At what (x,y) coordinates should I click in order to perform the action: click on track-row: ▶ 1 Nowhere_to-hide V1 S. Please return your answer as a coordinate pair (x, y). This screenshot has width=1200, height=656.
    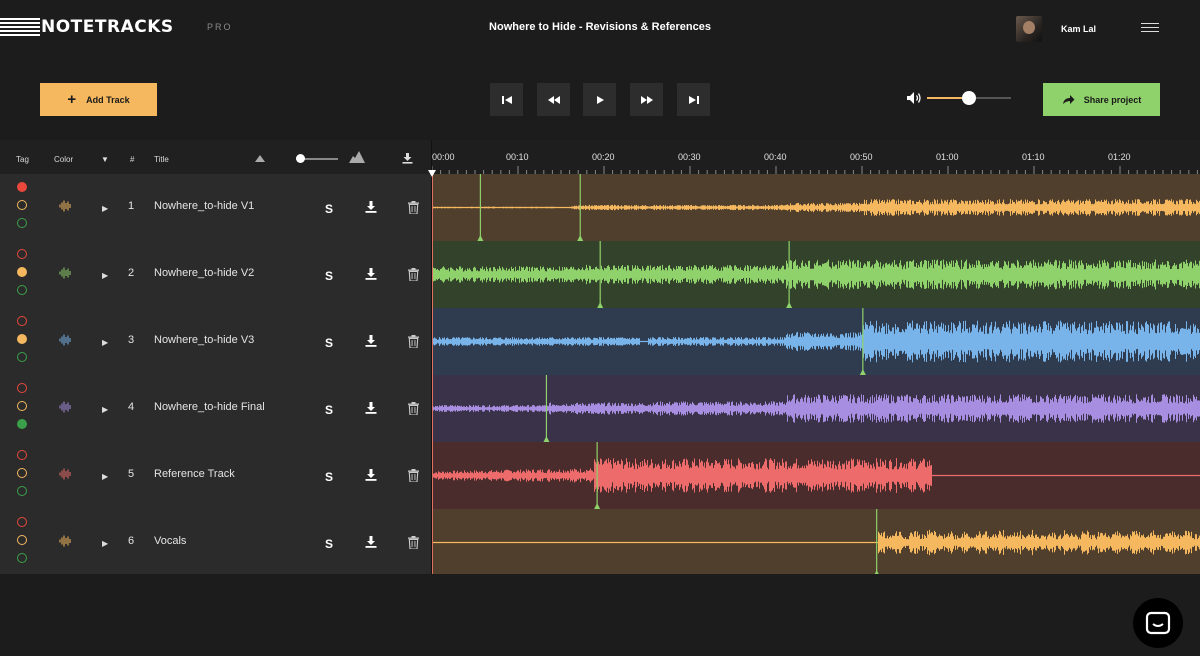
    Looking at the image, I should click on (215, 207).